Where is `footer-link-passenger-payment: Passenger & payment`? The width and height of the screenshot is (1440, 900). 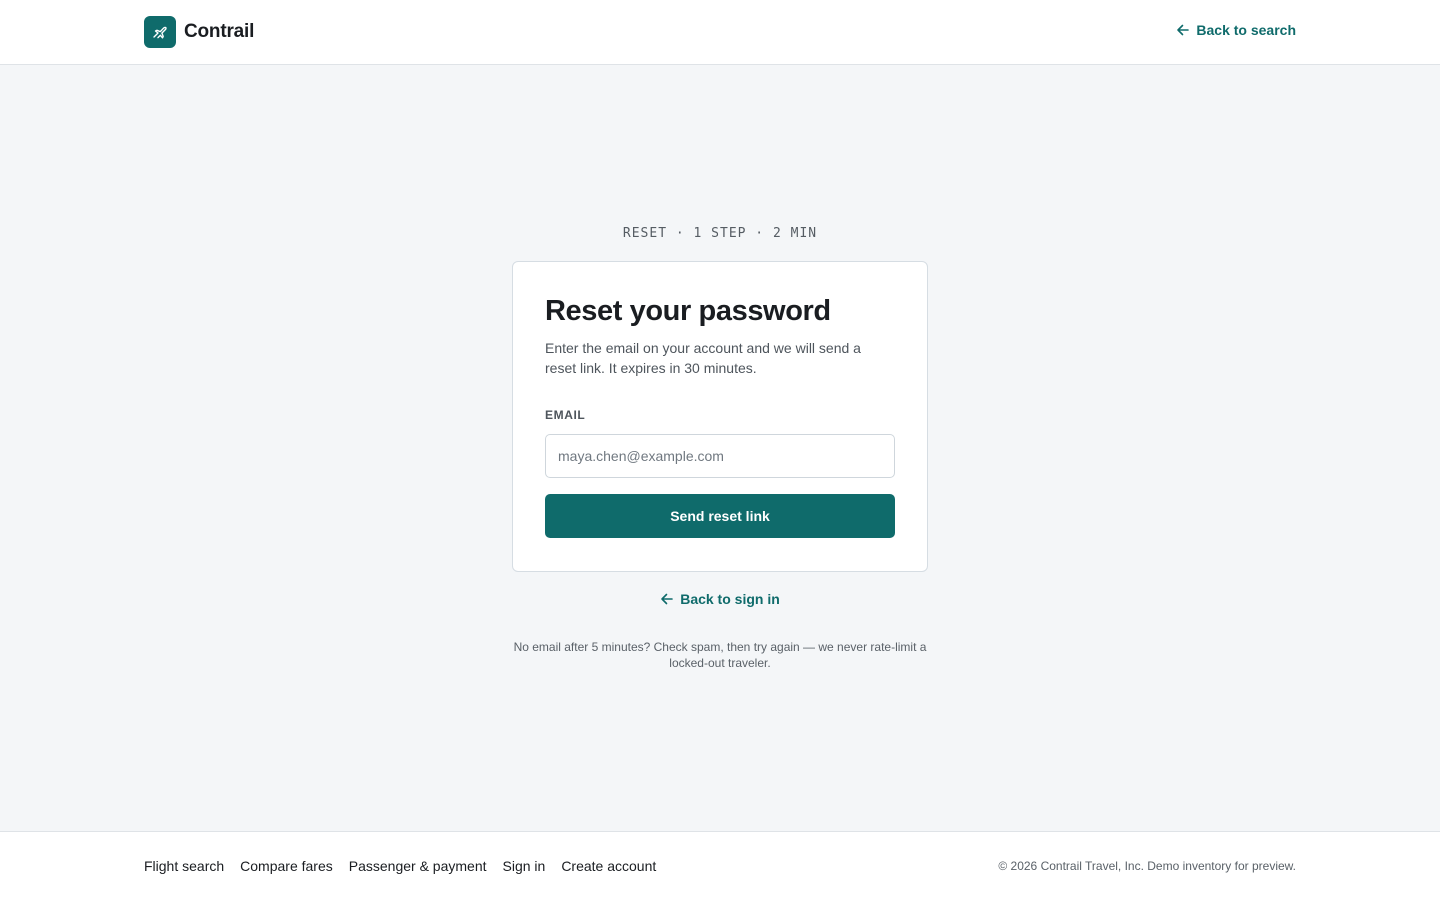
footer-link-passenger-payment: Passenger & payment is located at coordinates (418, 866).